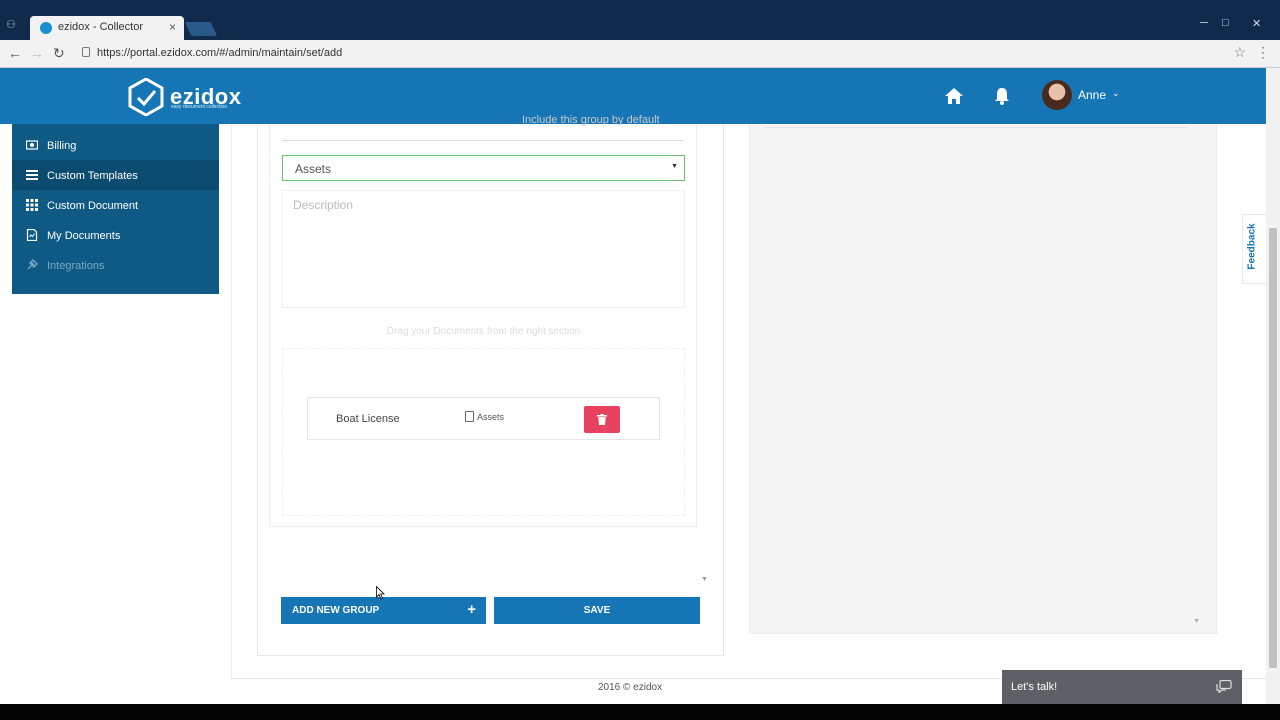 The height and width of the screenshot is (720, 1280). Describe the element at coordinates (1225, 23) in the screenshot. I see `maximize-icon: □` at that location.